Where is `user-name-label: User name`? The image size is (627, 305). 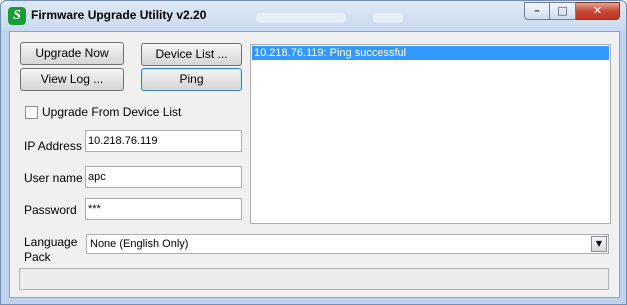 user-name-label: User name is located at coordinates (53, 178).